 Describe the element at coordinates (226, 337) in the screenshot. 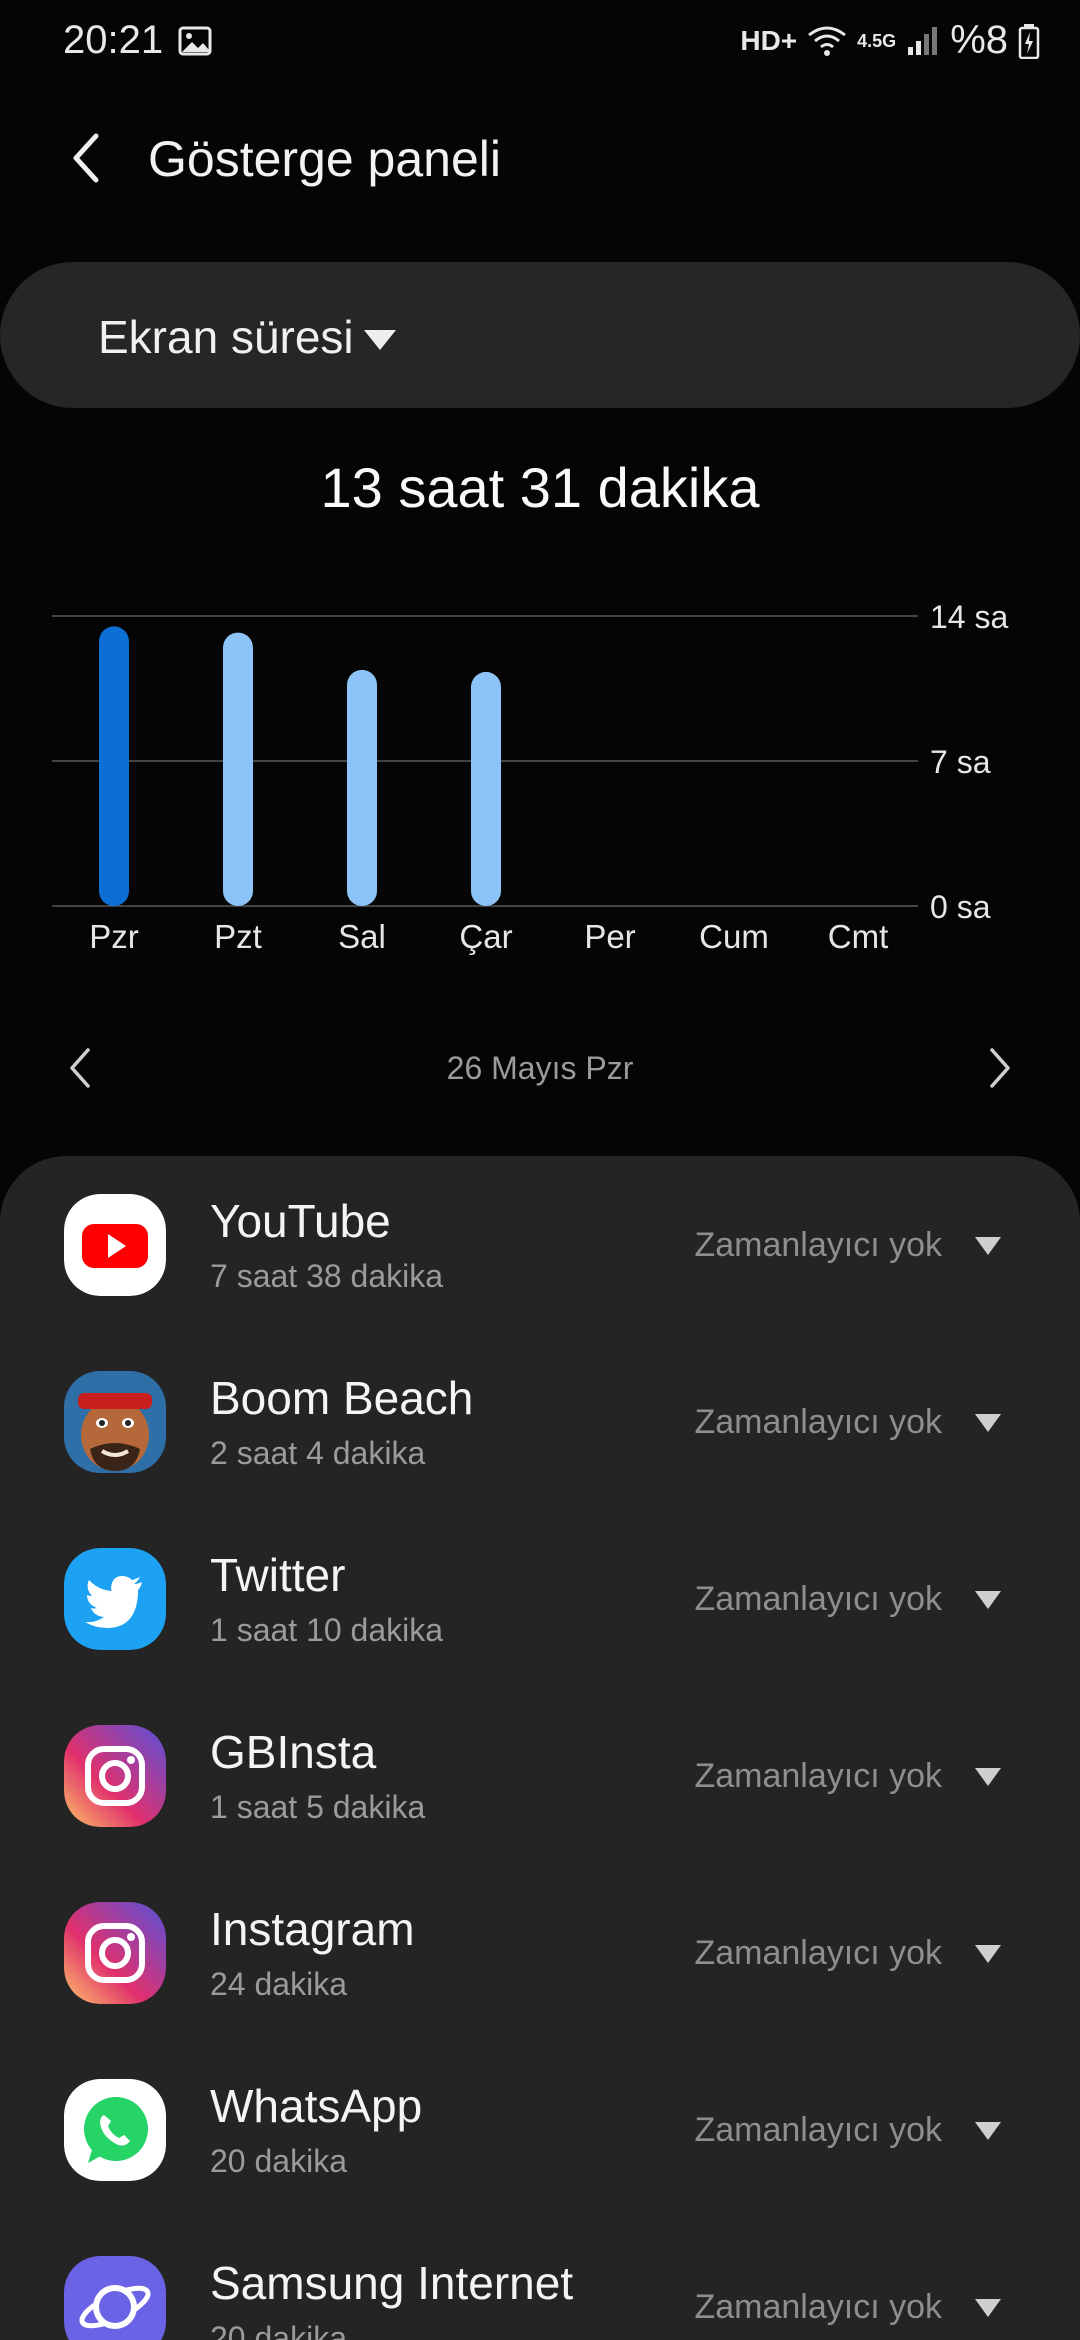

I see `selector-label: Ekran süresi` at that location.